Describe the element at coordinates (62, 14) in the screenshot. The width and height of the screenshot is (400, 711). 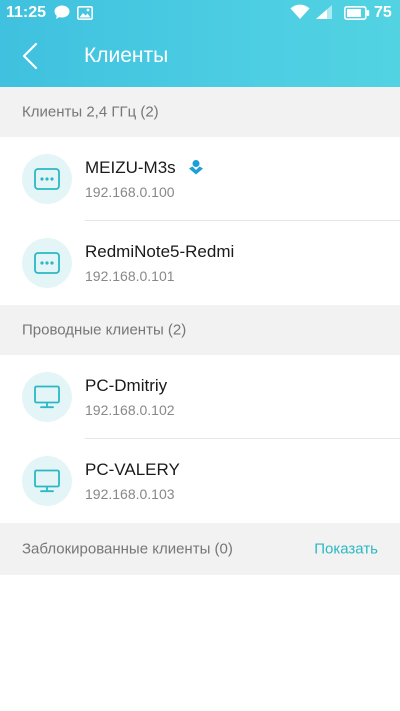
I see `chat-notification-icon` at that location.